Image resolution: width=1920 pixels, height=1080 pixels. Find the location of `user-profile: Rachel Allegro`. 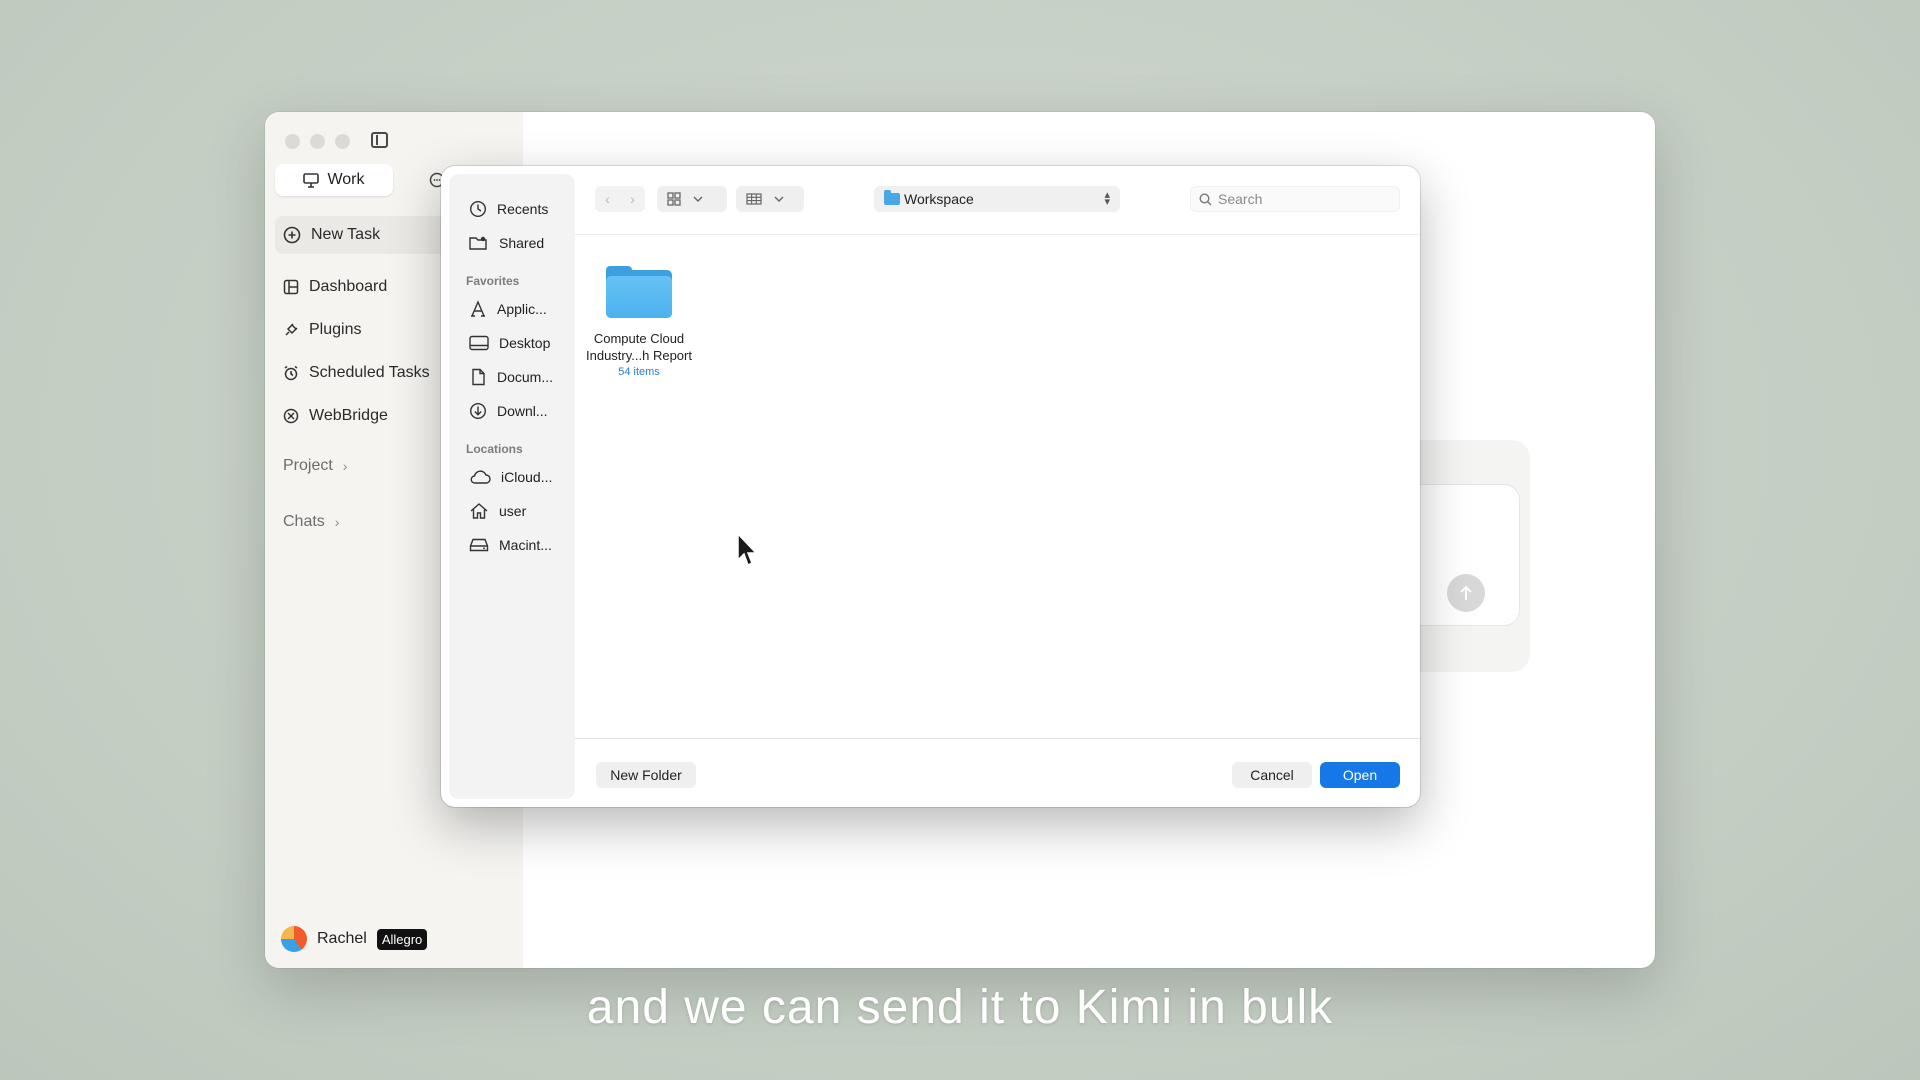

user-profile: Rachel Allegro is located at coordinates (354, 939).